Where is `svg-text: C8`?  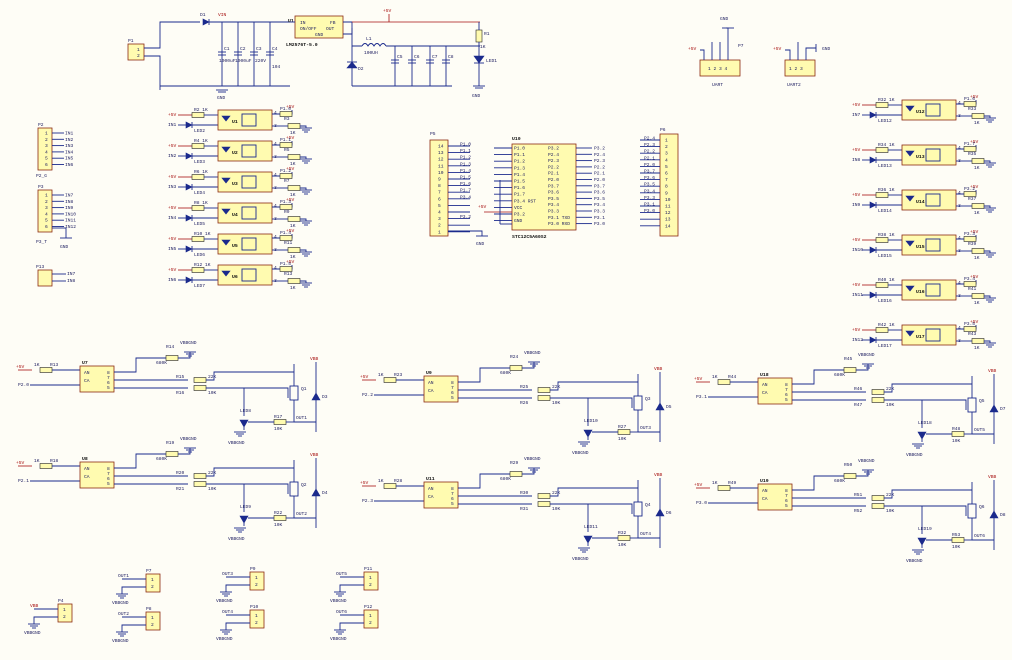
svg-text: C8 is located at coordinates (451, 57).